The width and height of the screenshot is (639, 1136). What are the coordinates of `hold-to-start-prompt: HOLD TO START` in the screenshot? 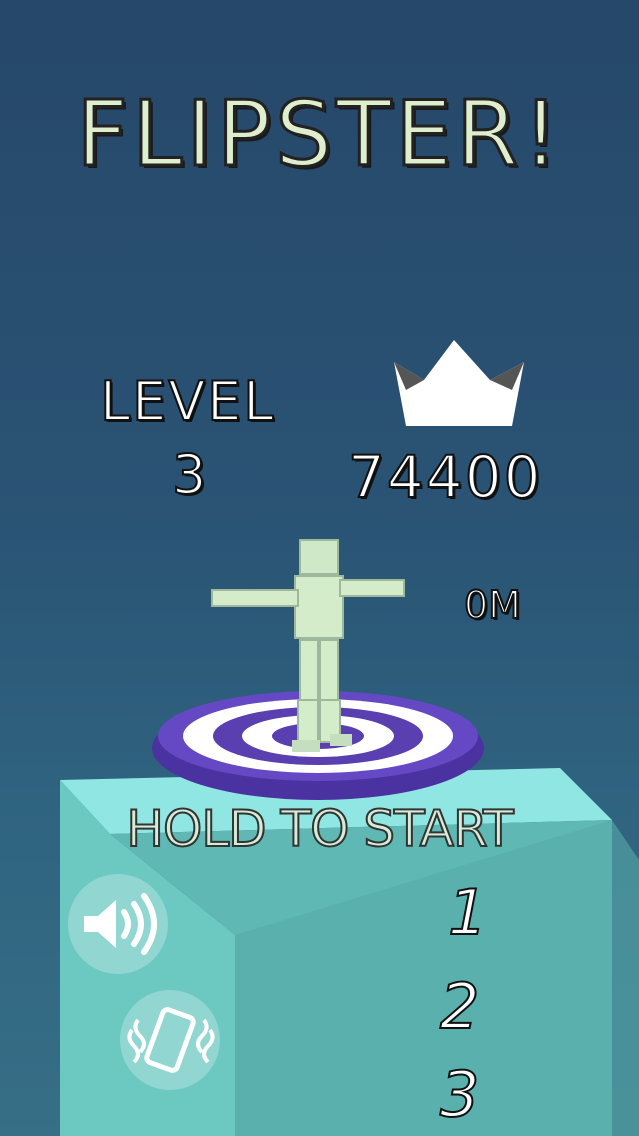 It's located at (319, 829).